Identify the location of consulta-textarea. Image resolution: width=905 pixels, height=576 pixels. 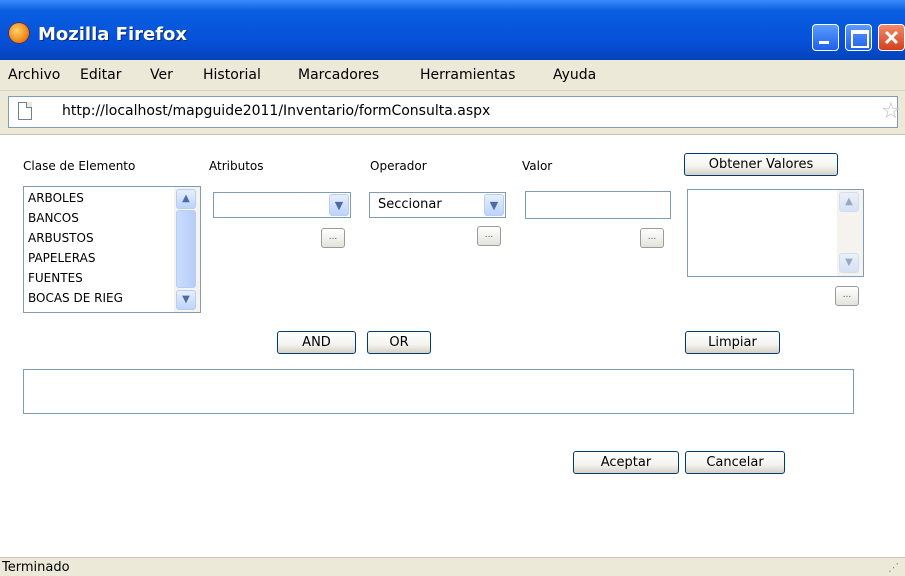
(438, 391).